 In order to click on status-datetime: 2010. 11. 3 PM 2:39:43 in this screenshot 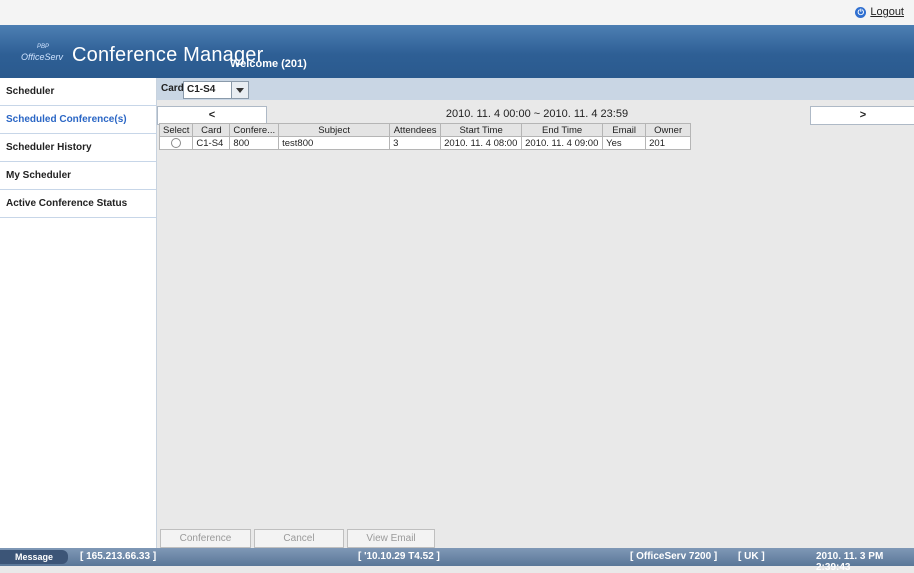, I will do `click(850, 562)`.